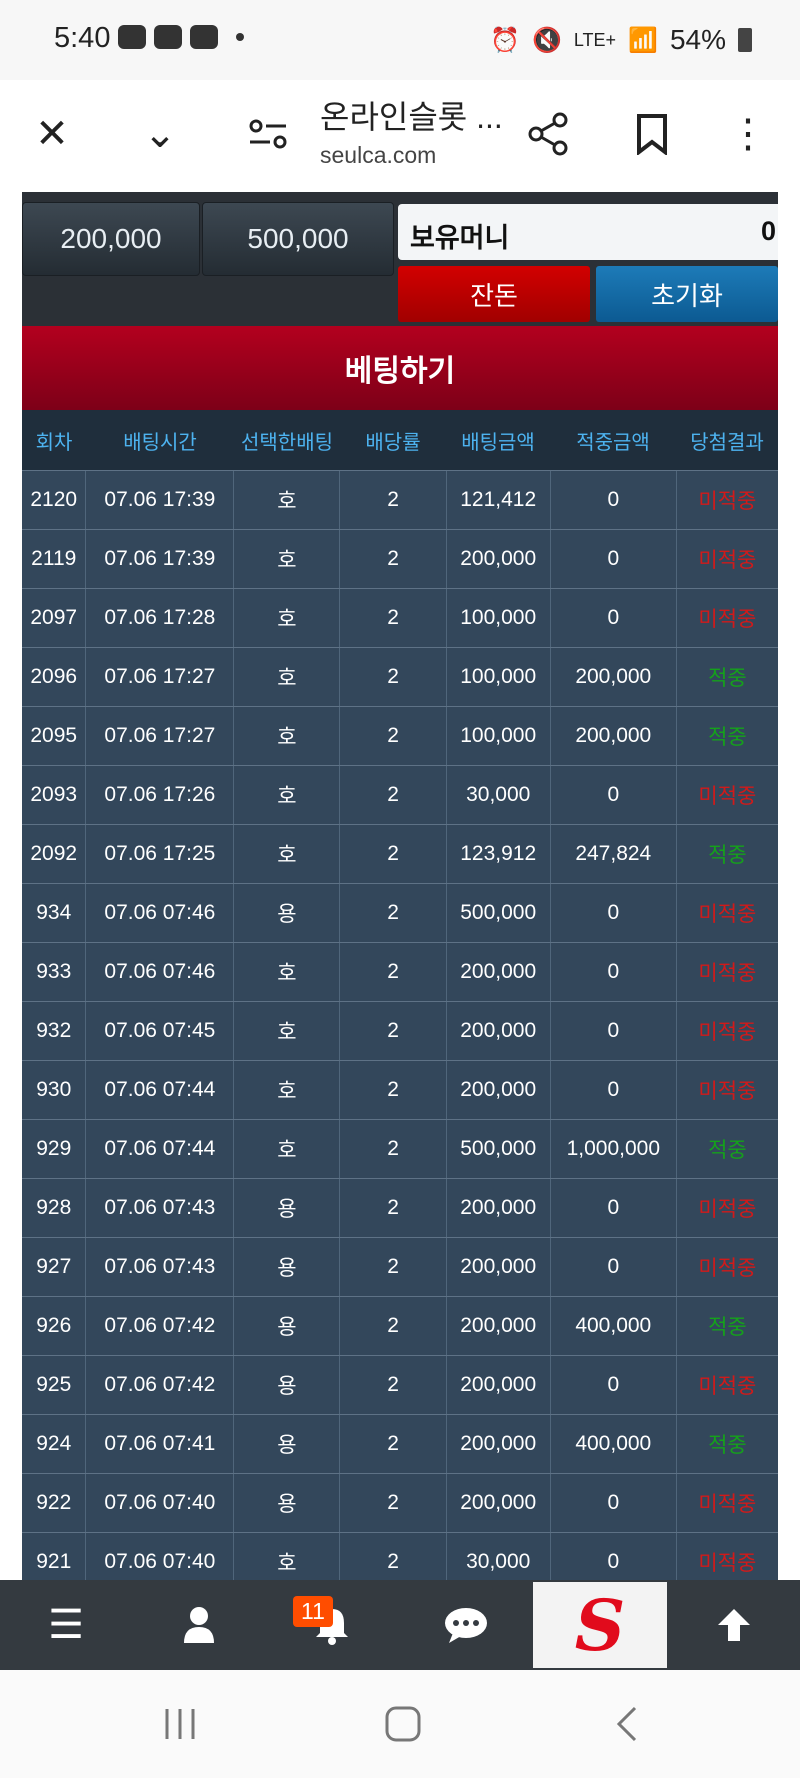 The width and height of the screenshot is (800, 1778). What do you see at coordinates (627, 1724) in the screenshot?
I see `back-icon` at bounding box center [627, 1724].